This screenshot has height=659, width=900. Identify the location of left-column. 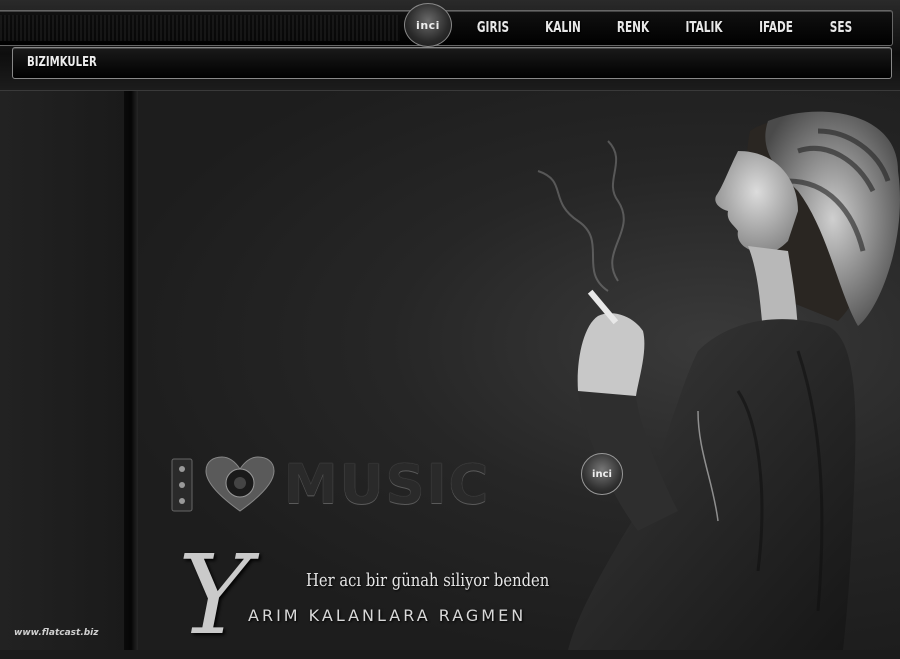
(64, 370).